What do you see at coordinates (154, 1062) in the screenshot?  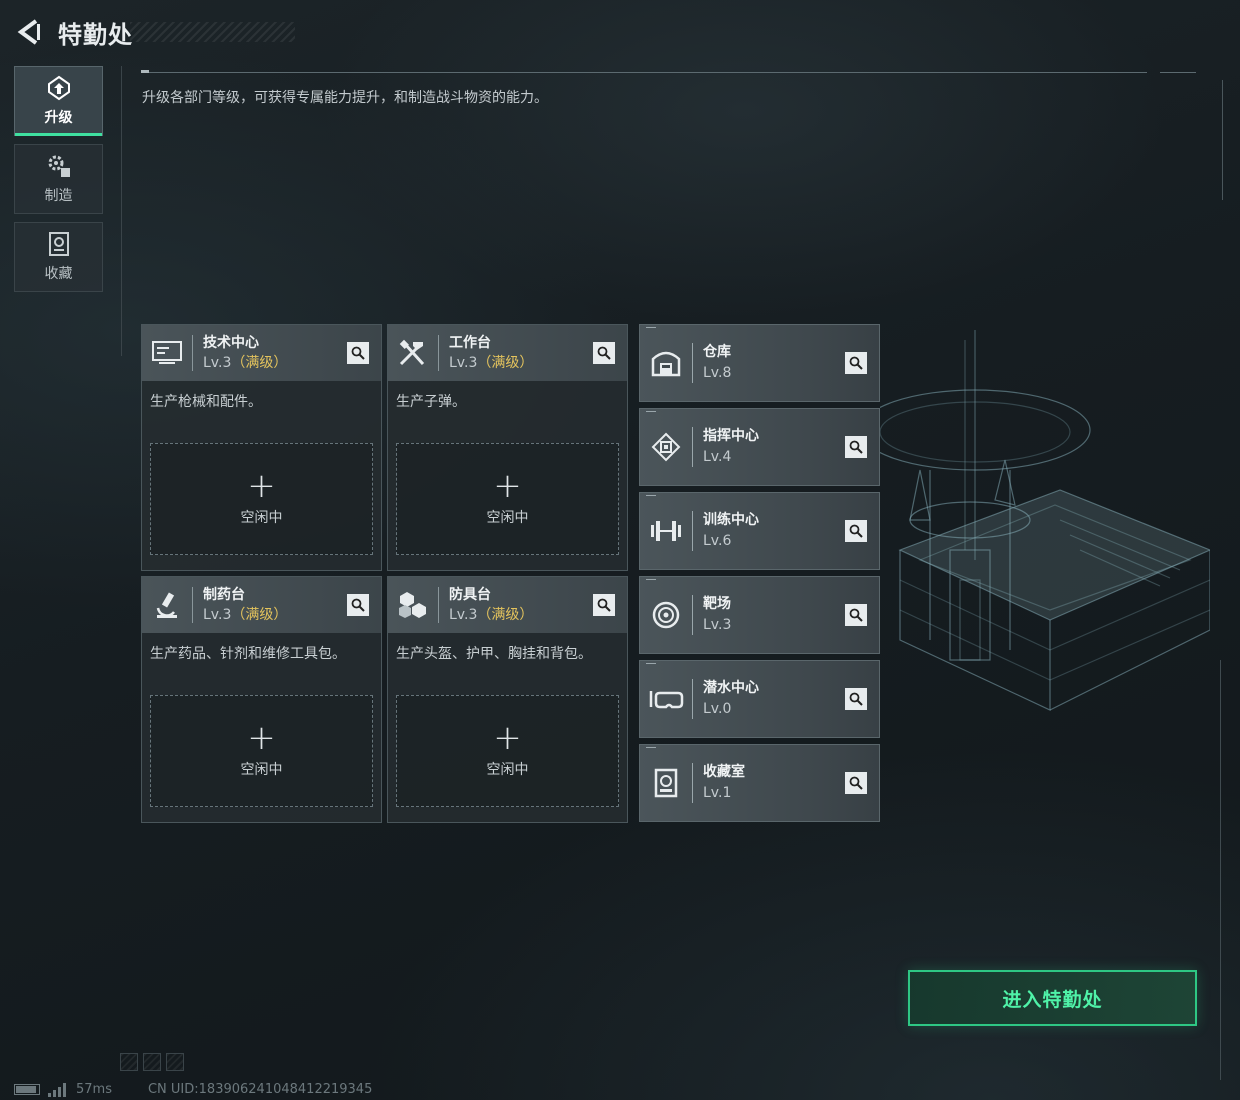 I see `footer-decoration` at bounding box center [154, 1062].